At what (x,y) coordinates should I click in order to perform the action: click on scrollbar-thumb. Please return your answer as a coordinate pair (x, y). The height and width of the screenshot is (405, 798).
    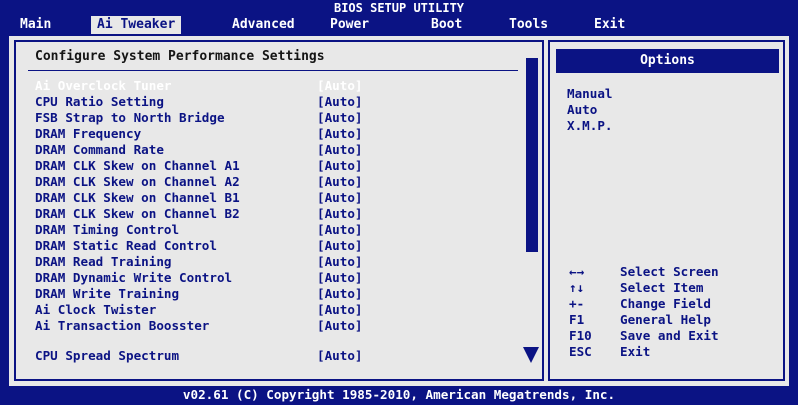
    Looking at the image, I should click on (532, 155).